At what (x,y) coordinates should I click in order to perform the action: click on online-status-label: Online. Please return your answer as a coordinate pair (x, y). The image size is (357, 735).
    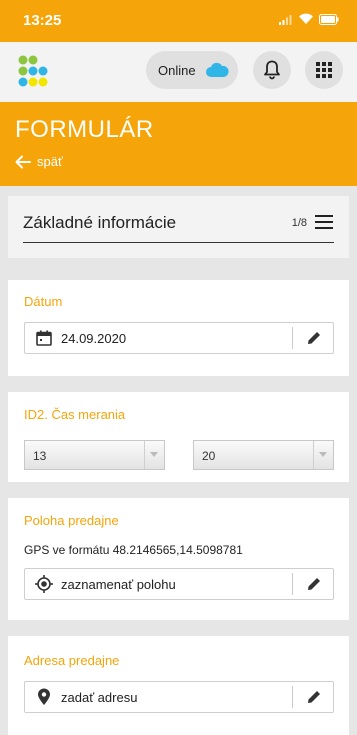
    Looking at the image, I should click on (177, 70).